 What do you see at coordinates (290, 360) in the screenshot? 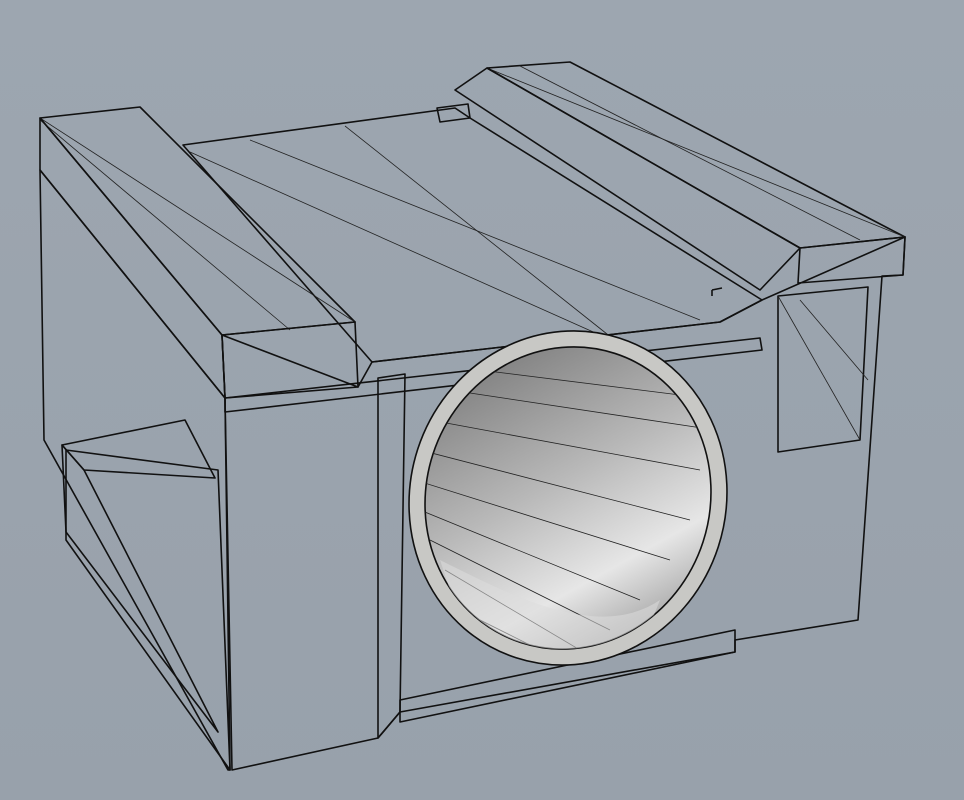
I see `left-rail-front` at bounding box center [290, 360].